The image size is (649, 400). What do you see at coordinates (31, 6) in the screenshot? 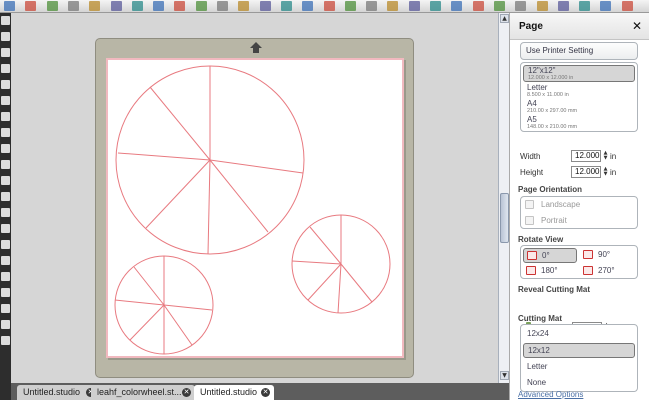
I see `open-icon` at bounding box center [31, 6].